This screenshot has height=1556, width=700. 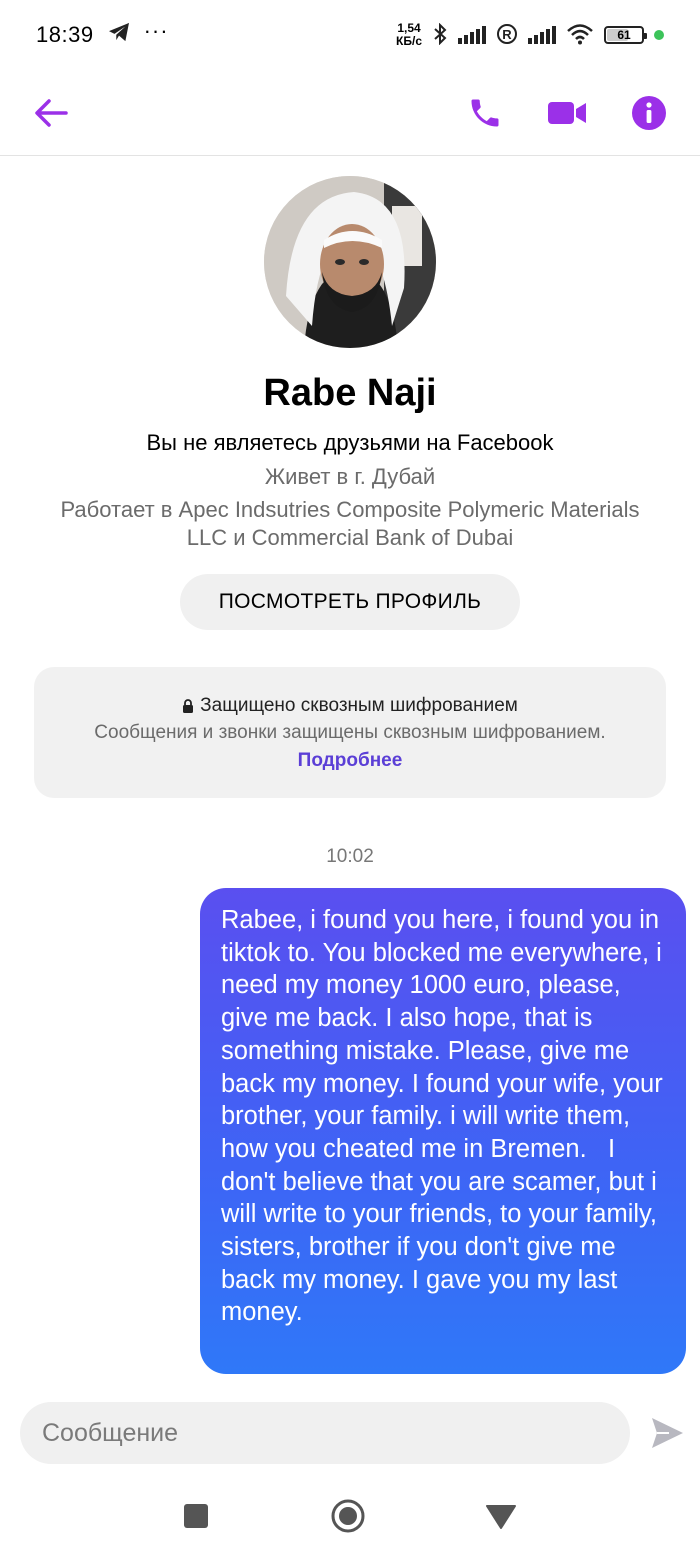 I want to click on bluetooth-icon, so click(x=440, y=35).